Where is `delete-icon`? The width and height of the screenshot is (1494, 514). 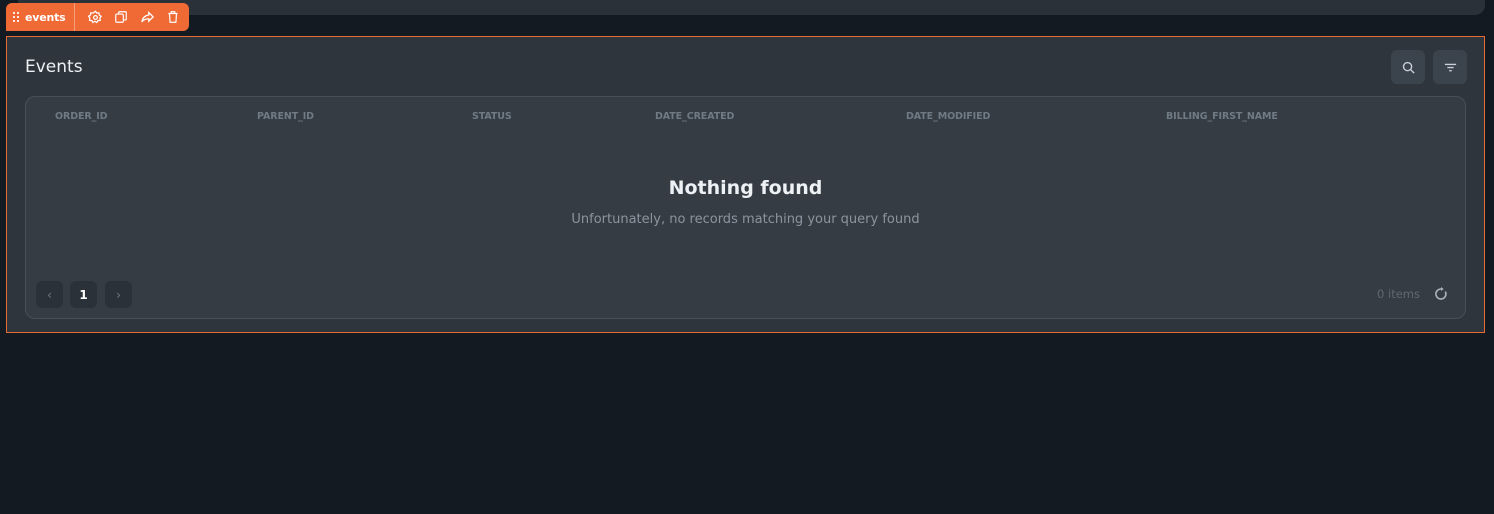
delete-icon is located at coordinates (173, 17).